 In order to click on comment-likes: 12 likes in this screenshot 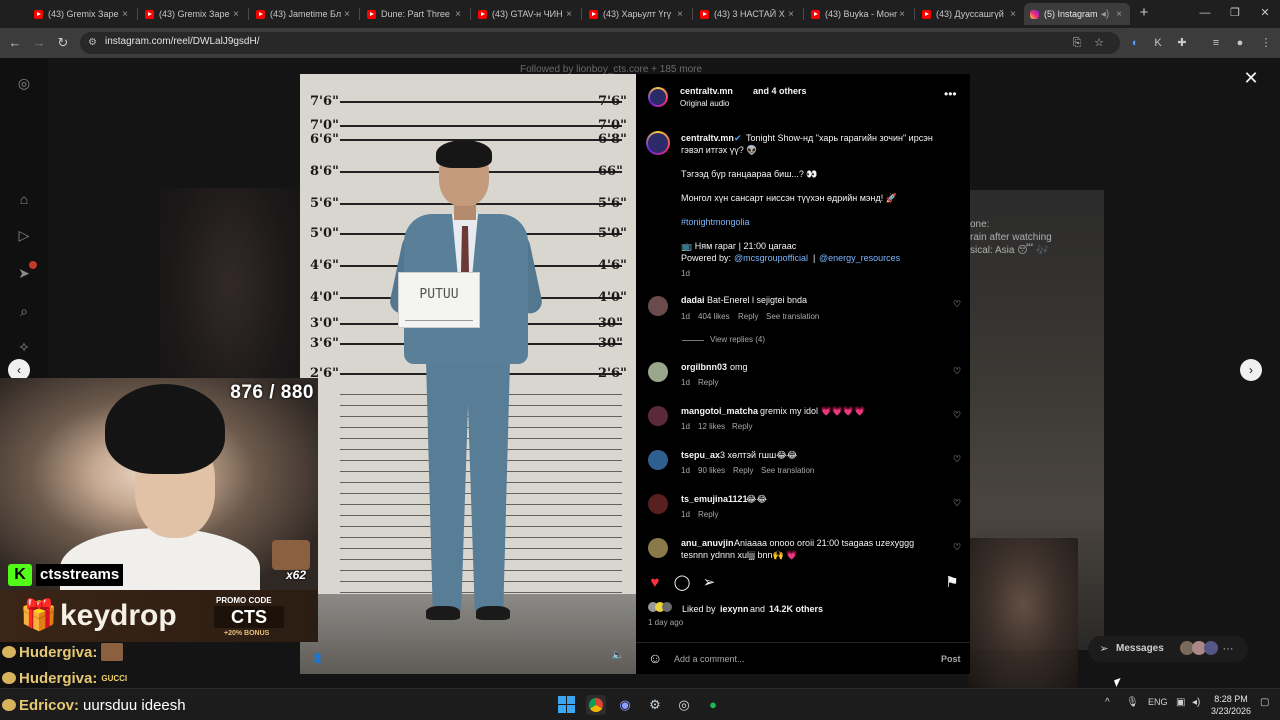, I will do `click(711, 427)`.